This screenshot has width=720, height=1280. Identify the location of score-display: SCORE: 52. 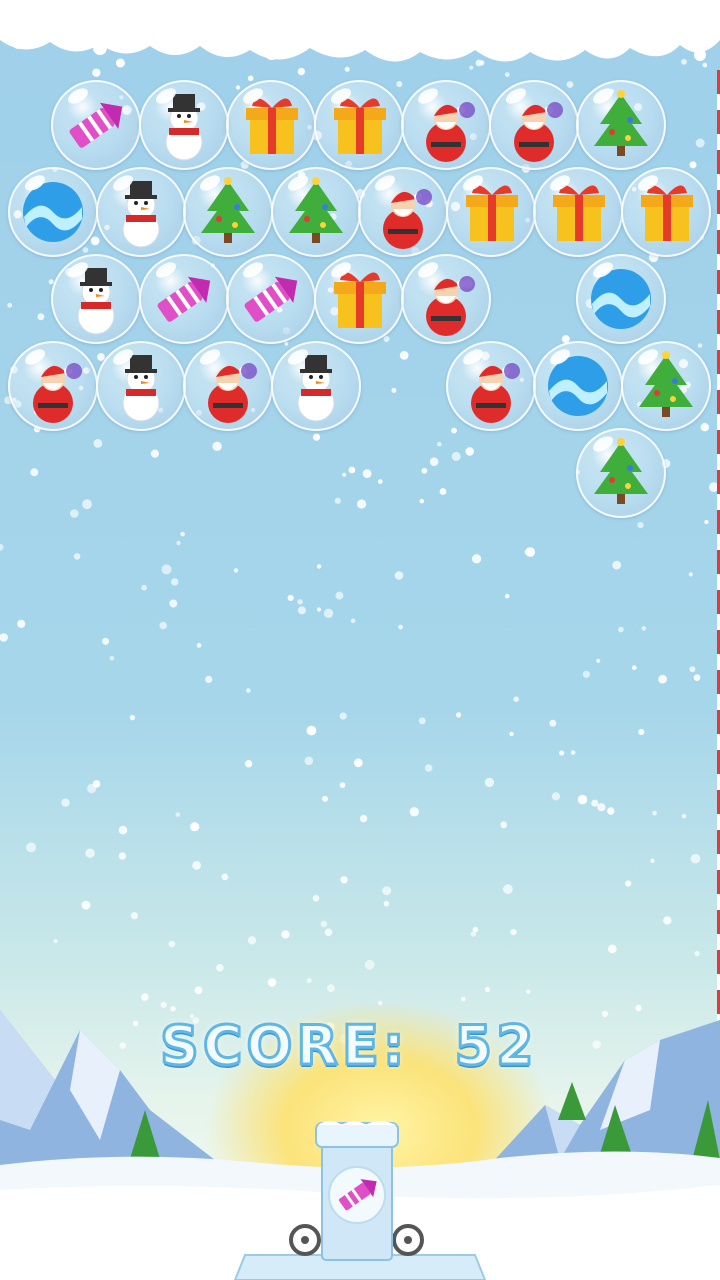
(369, 1045).